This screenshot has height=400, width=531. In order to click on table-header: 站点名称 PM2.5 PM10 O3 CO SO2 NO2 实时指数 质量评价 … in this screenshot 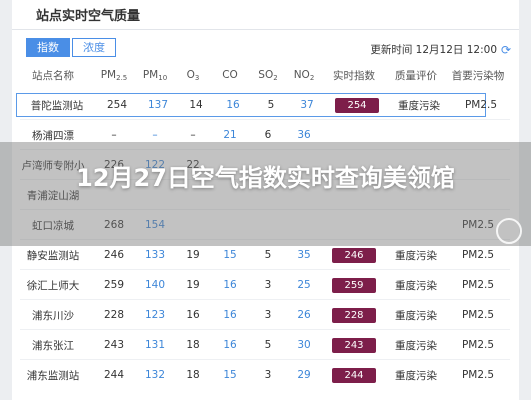, I will do `click(265, 75)`.